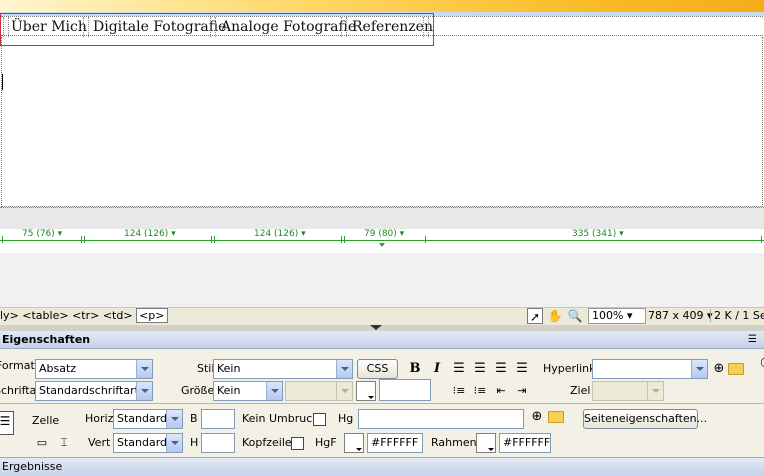 Image resolution: width=764 pixels, height=476 pixels. I want to click on font-select: Standardschriftart, so click(94, 391).